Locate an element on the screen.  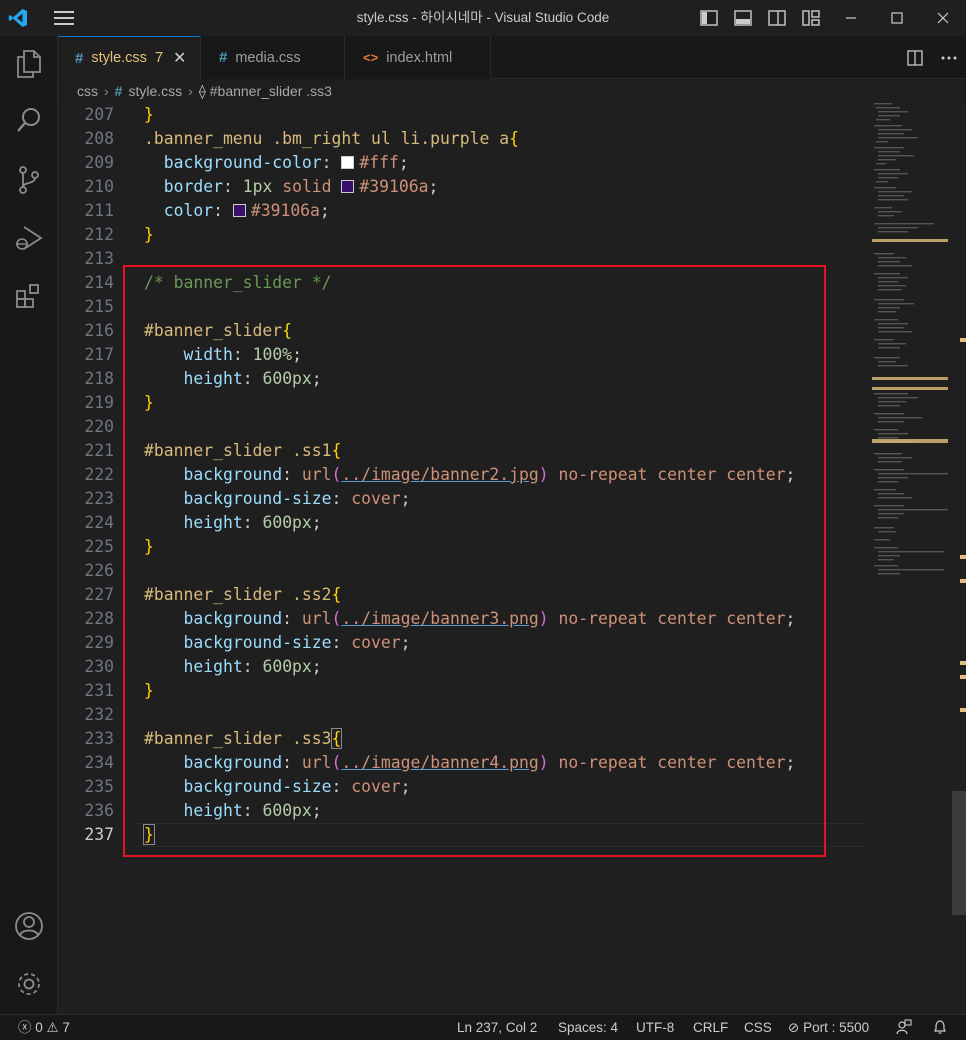
line-number: 237 is located at coordinates (99, 834).